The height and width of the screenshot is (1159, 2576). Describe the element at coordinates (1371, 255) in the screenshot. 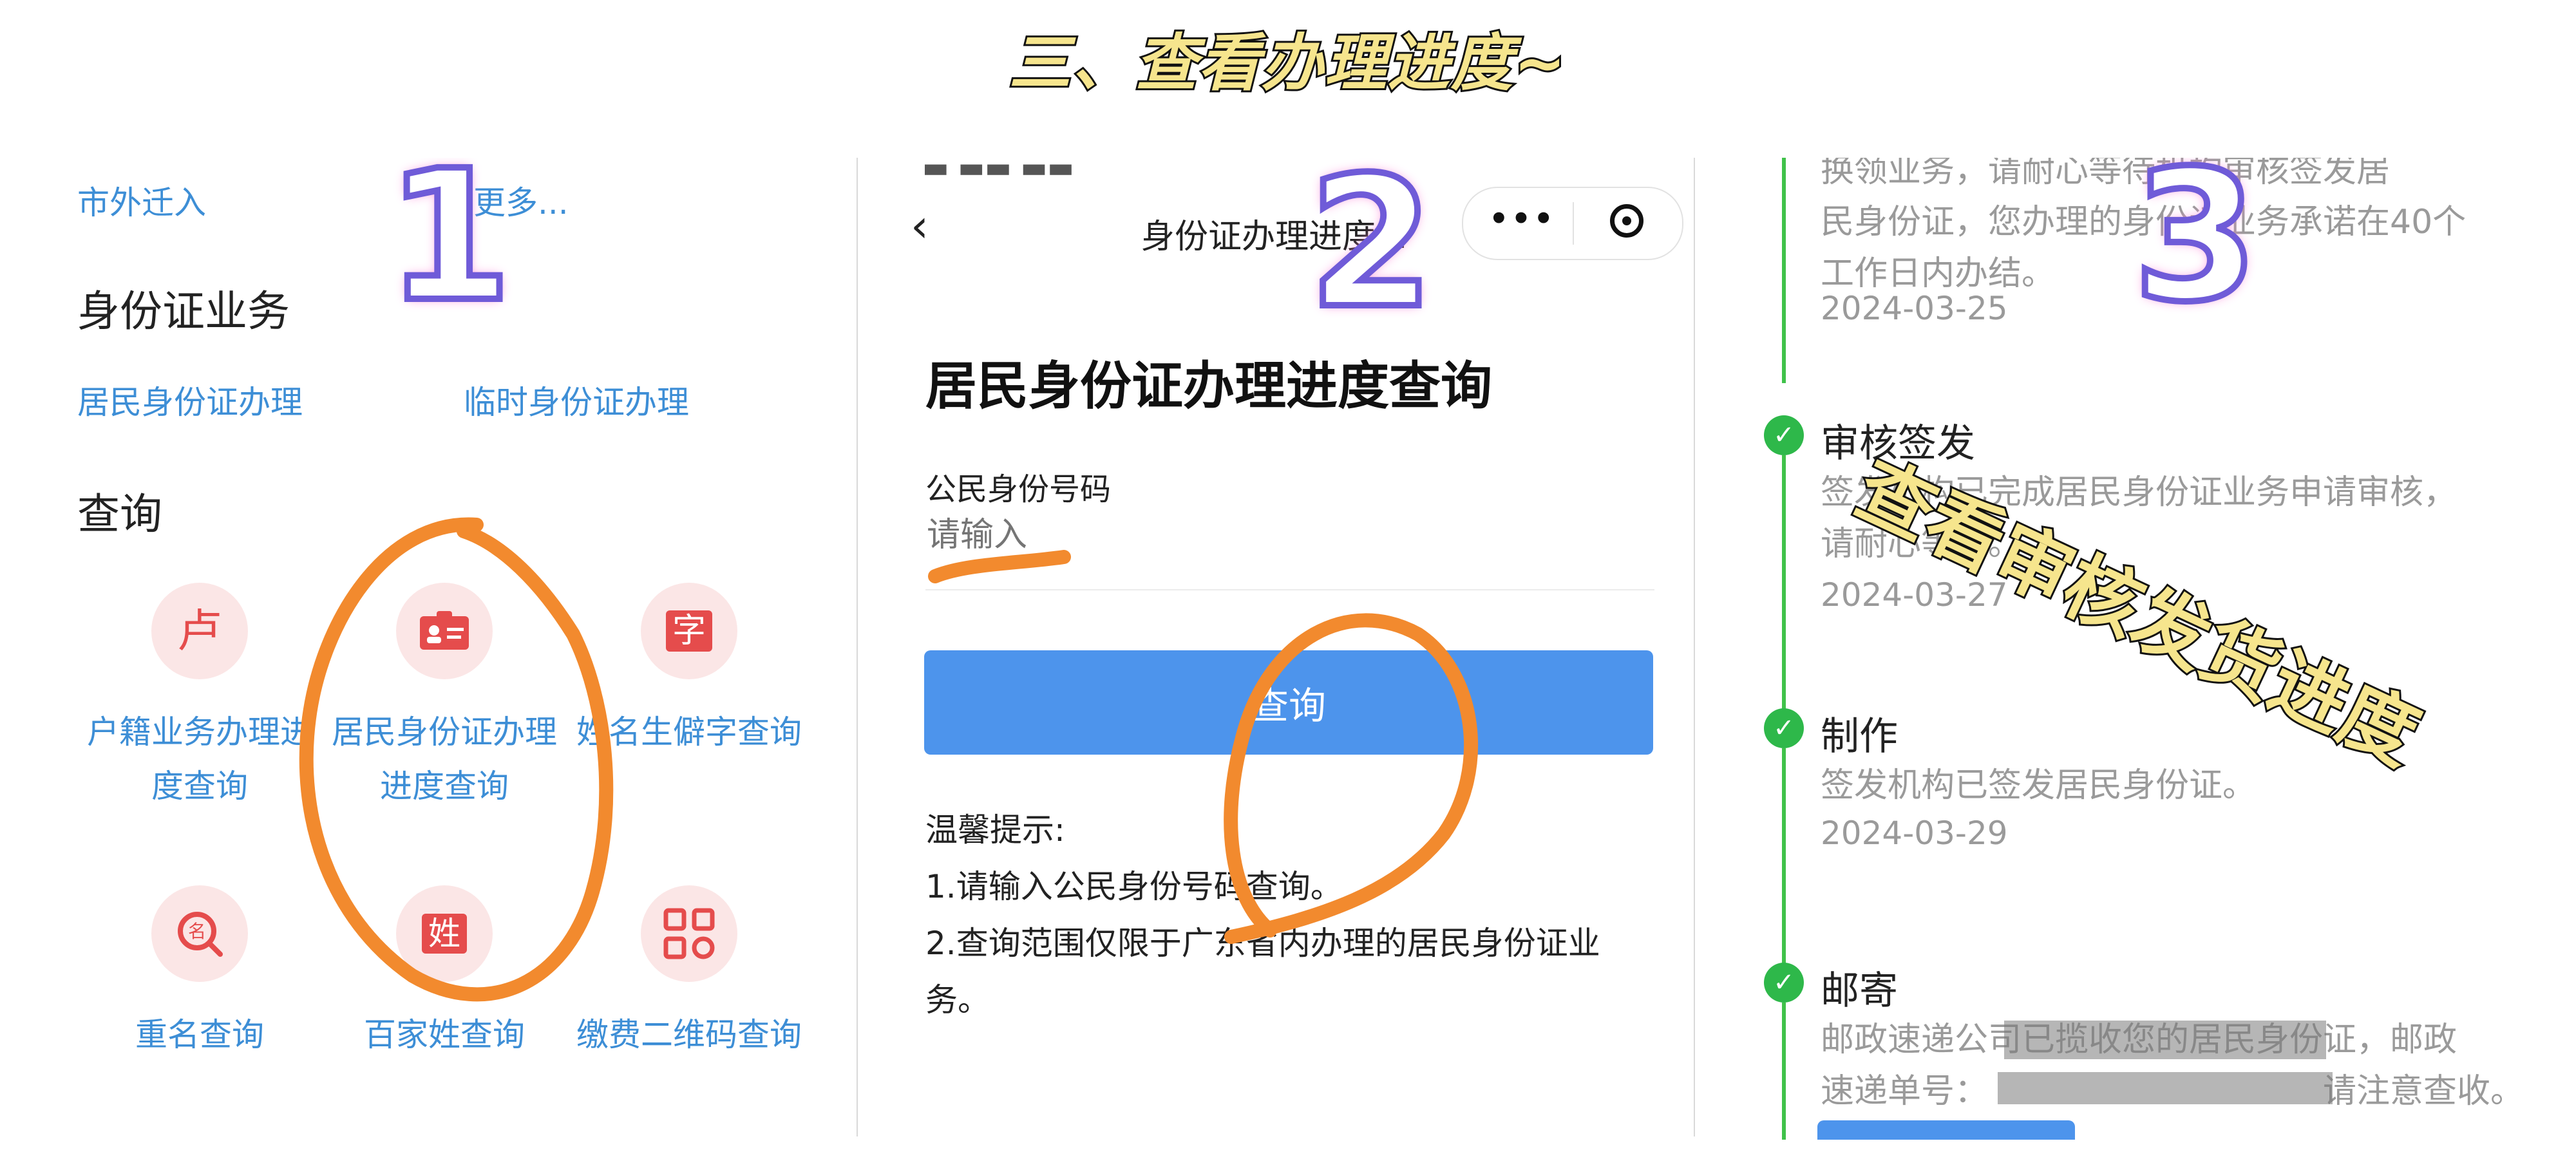

I see `step-number-2: 2` at that location.